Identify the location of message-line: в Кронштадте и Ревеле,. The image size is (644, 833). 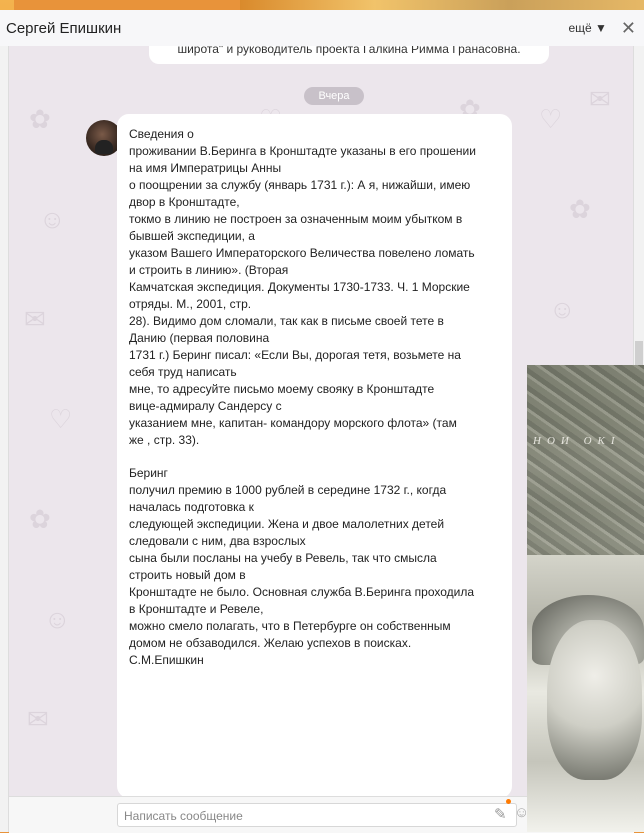
(196, 609).